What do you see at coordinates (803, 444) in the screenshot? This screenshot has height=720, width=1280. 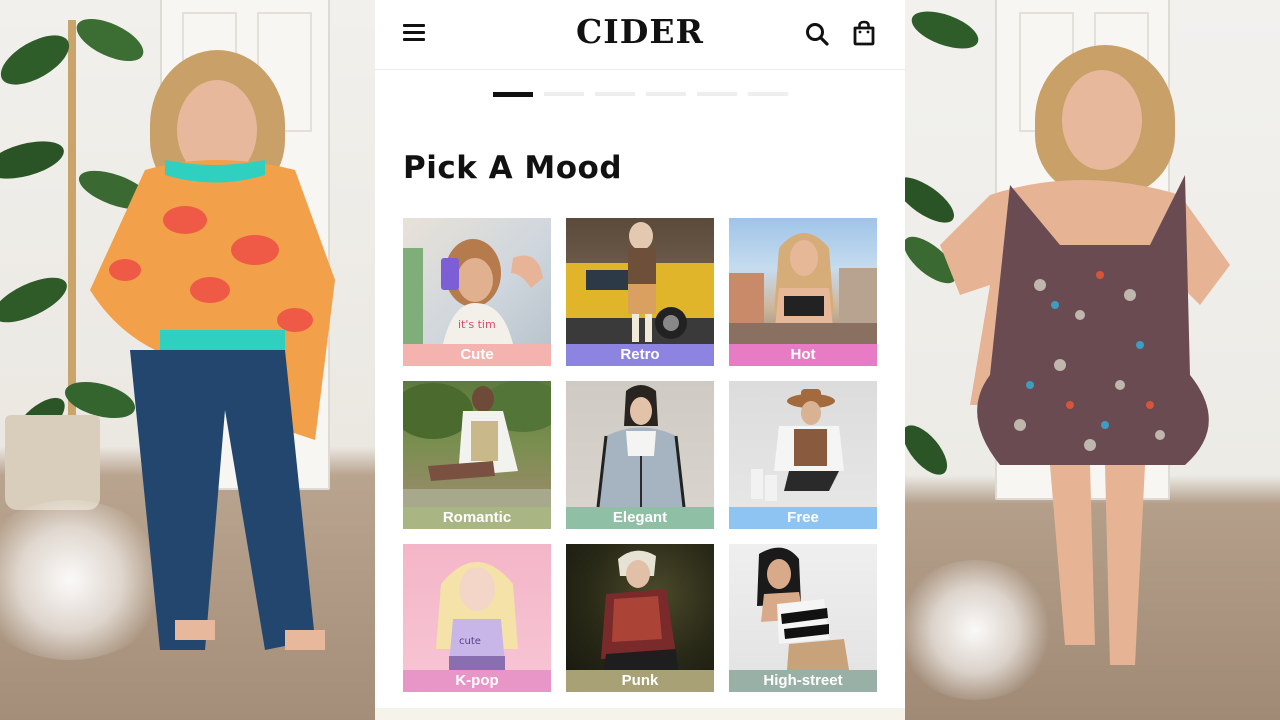 I see `mood-photo-free` at bounding box center [803, 444].